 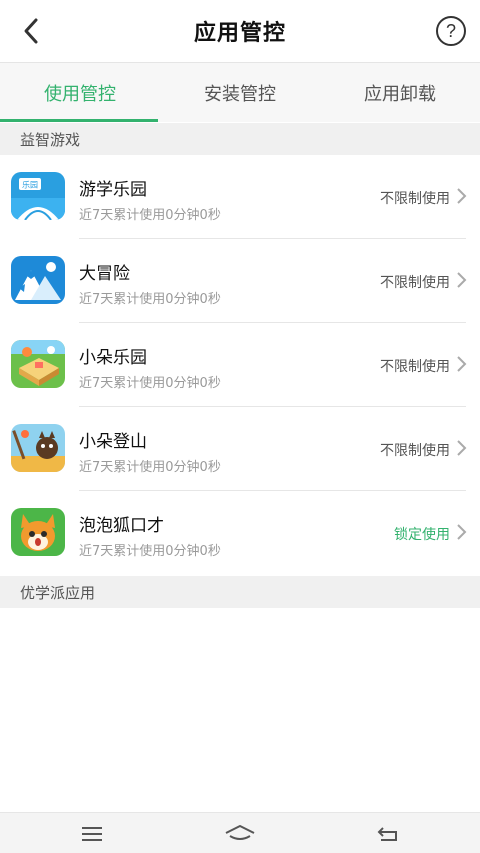 I want to click on question-icon: ?, so click(x=450, y=30).